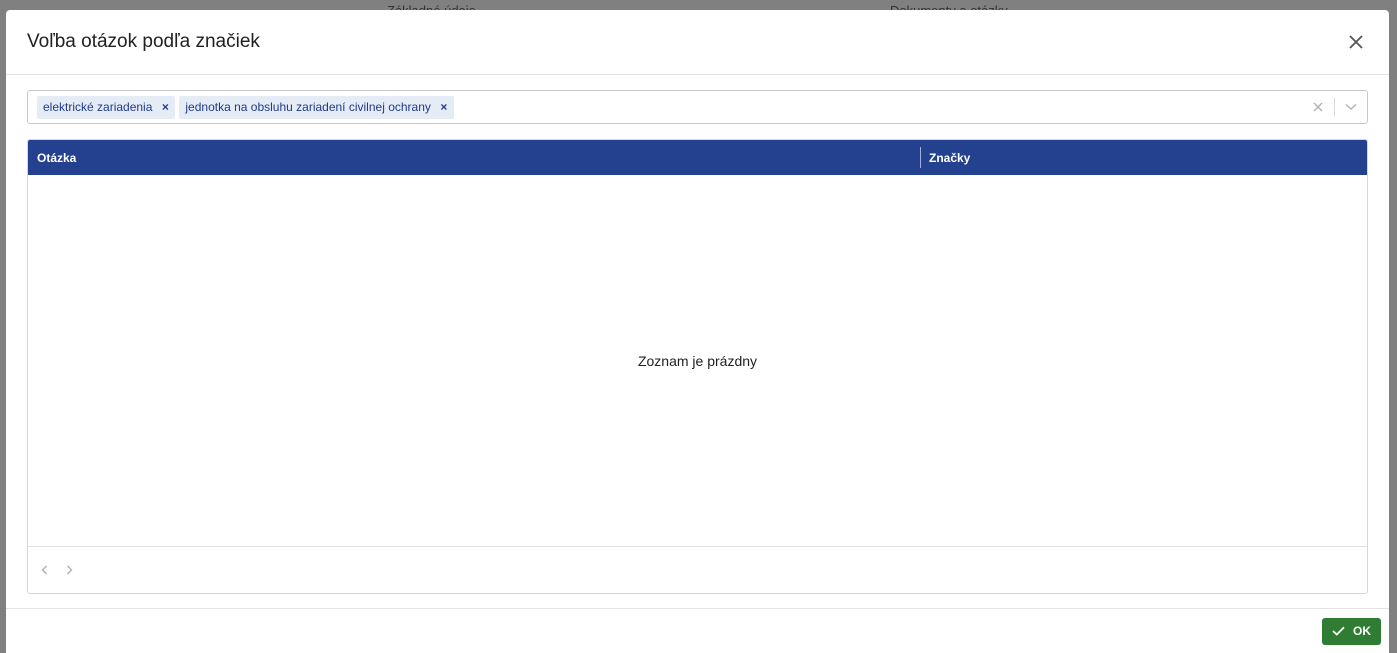 Image resolution: width=1397 pixels, height=653 pixels. Describe the element at coordinates (697, 42) in the screenshot. I see `dialog-header: Voľba otázok podľa značiek` at that location.